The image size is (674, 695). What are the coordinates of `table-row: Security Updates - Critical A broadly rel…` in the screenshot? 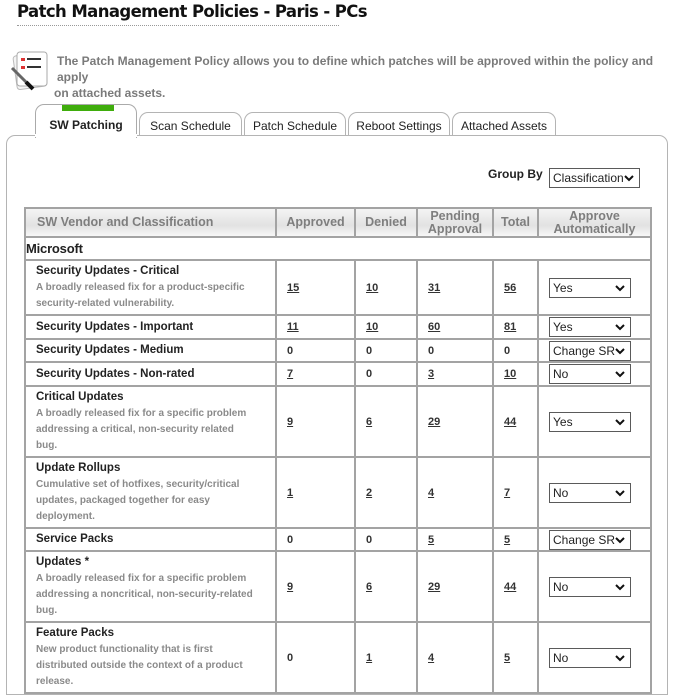 It's located at (338, 287).